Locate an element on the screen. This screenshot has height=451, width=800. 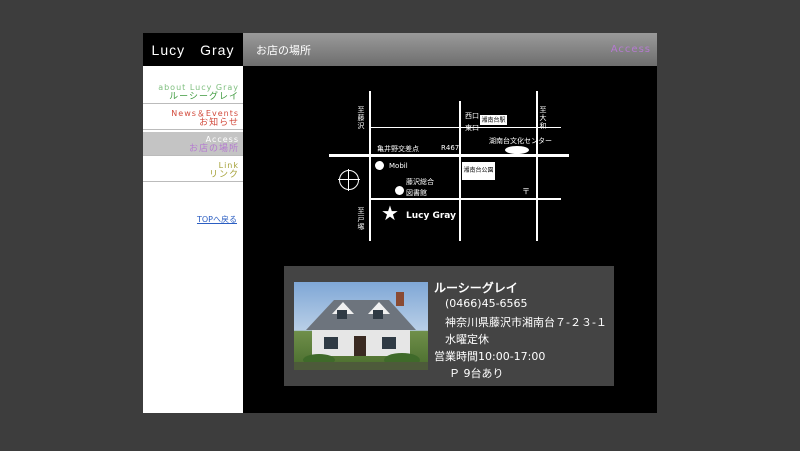
park-box: 湘南台公園 is located at coordinates (478, 171).